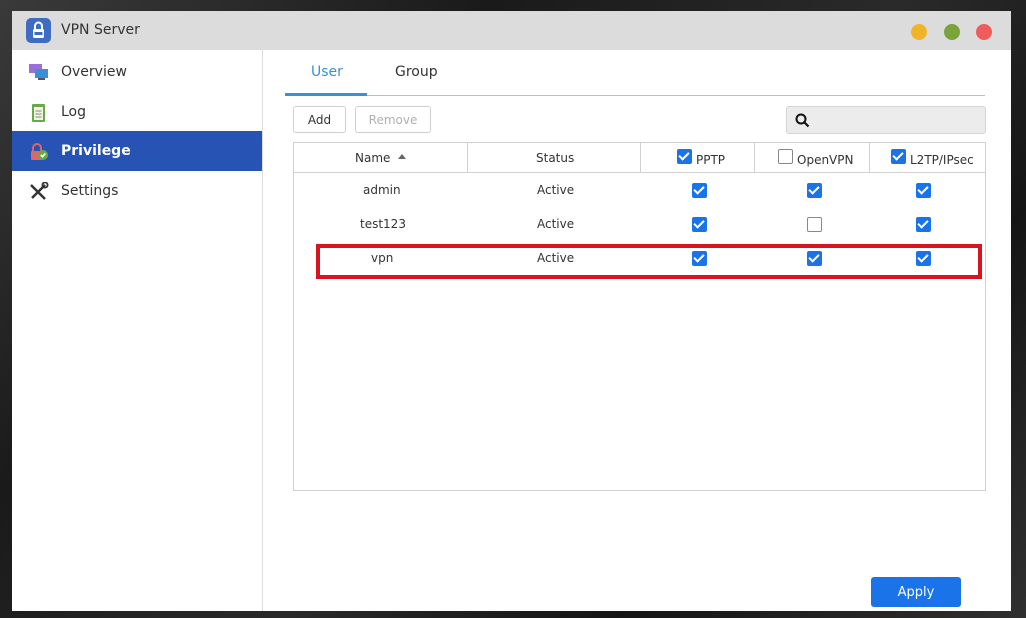 The image size is (1026, 618). I want to click on sidebar-item-settings: Settings, so click(137, 191).